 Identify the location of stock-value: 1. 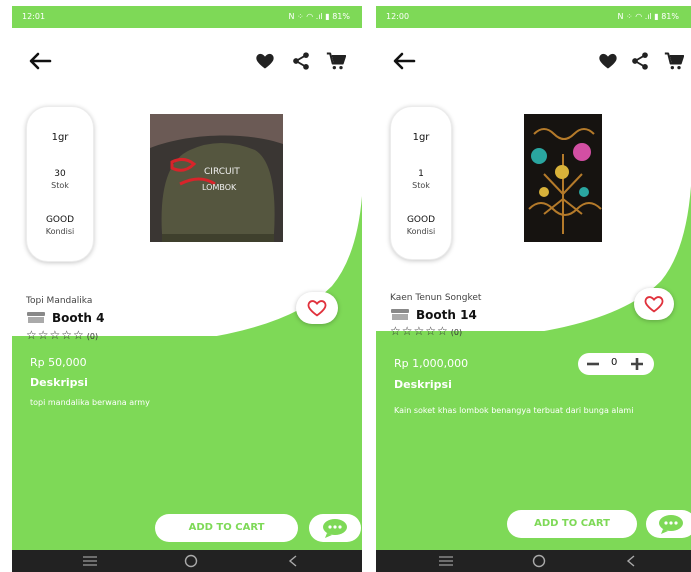
(421, 174).